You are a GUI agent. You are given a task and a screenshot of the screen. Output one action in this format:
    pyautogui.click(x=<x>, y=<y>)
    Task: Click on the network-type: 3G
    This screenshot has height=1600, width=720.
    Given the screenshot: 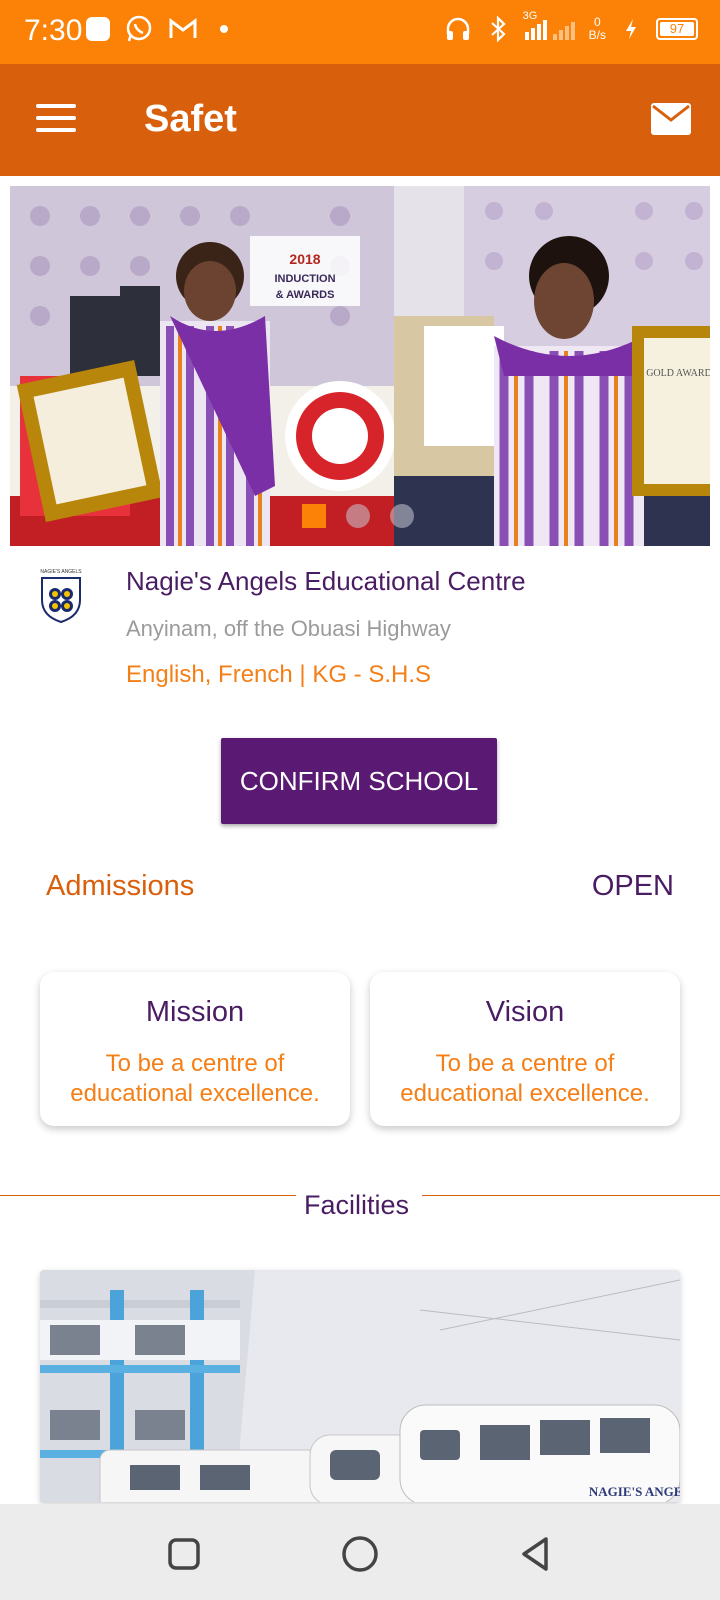 What is the action you would take?
    pyautogui.click(x=530, y=16)
    